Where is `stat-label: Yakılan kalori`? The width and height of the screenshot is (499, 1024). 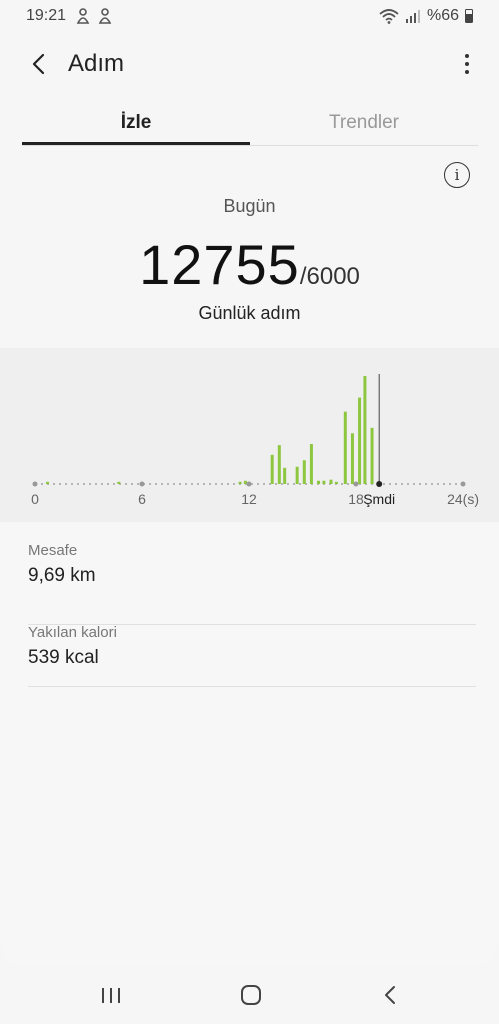
stat-label: Yakılan kalori is located at coordinates (72, 632).